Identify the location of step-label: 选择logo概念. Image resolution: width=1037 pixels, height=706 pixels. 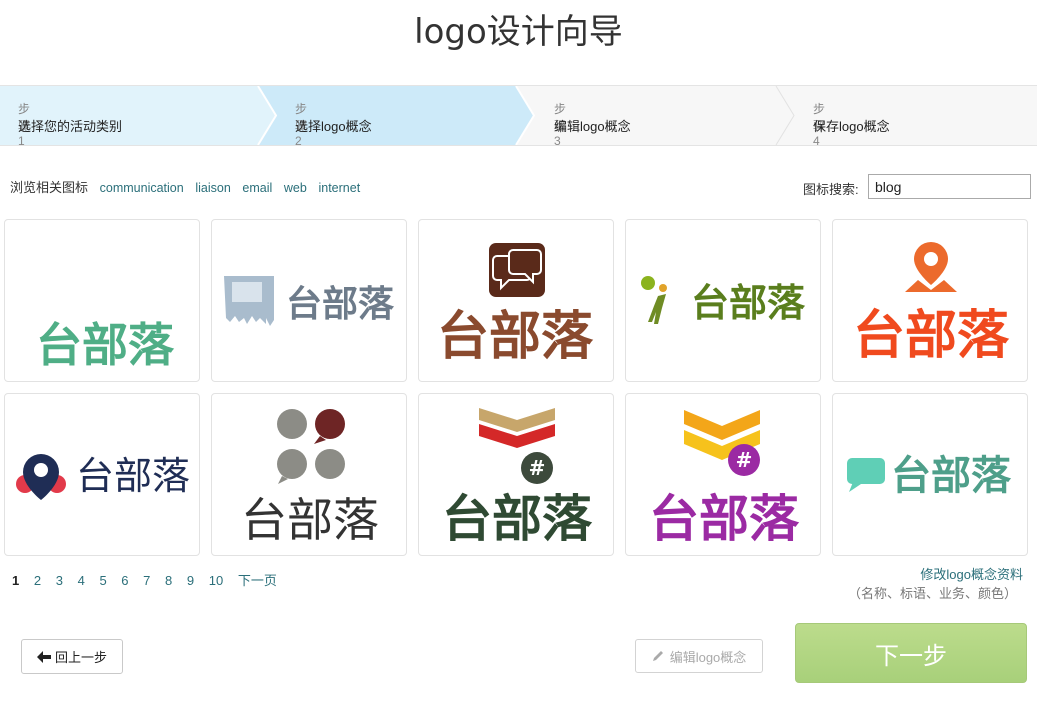
(333, 126).